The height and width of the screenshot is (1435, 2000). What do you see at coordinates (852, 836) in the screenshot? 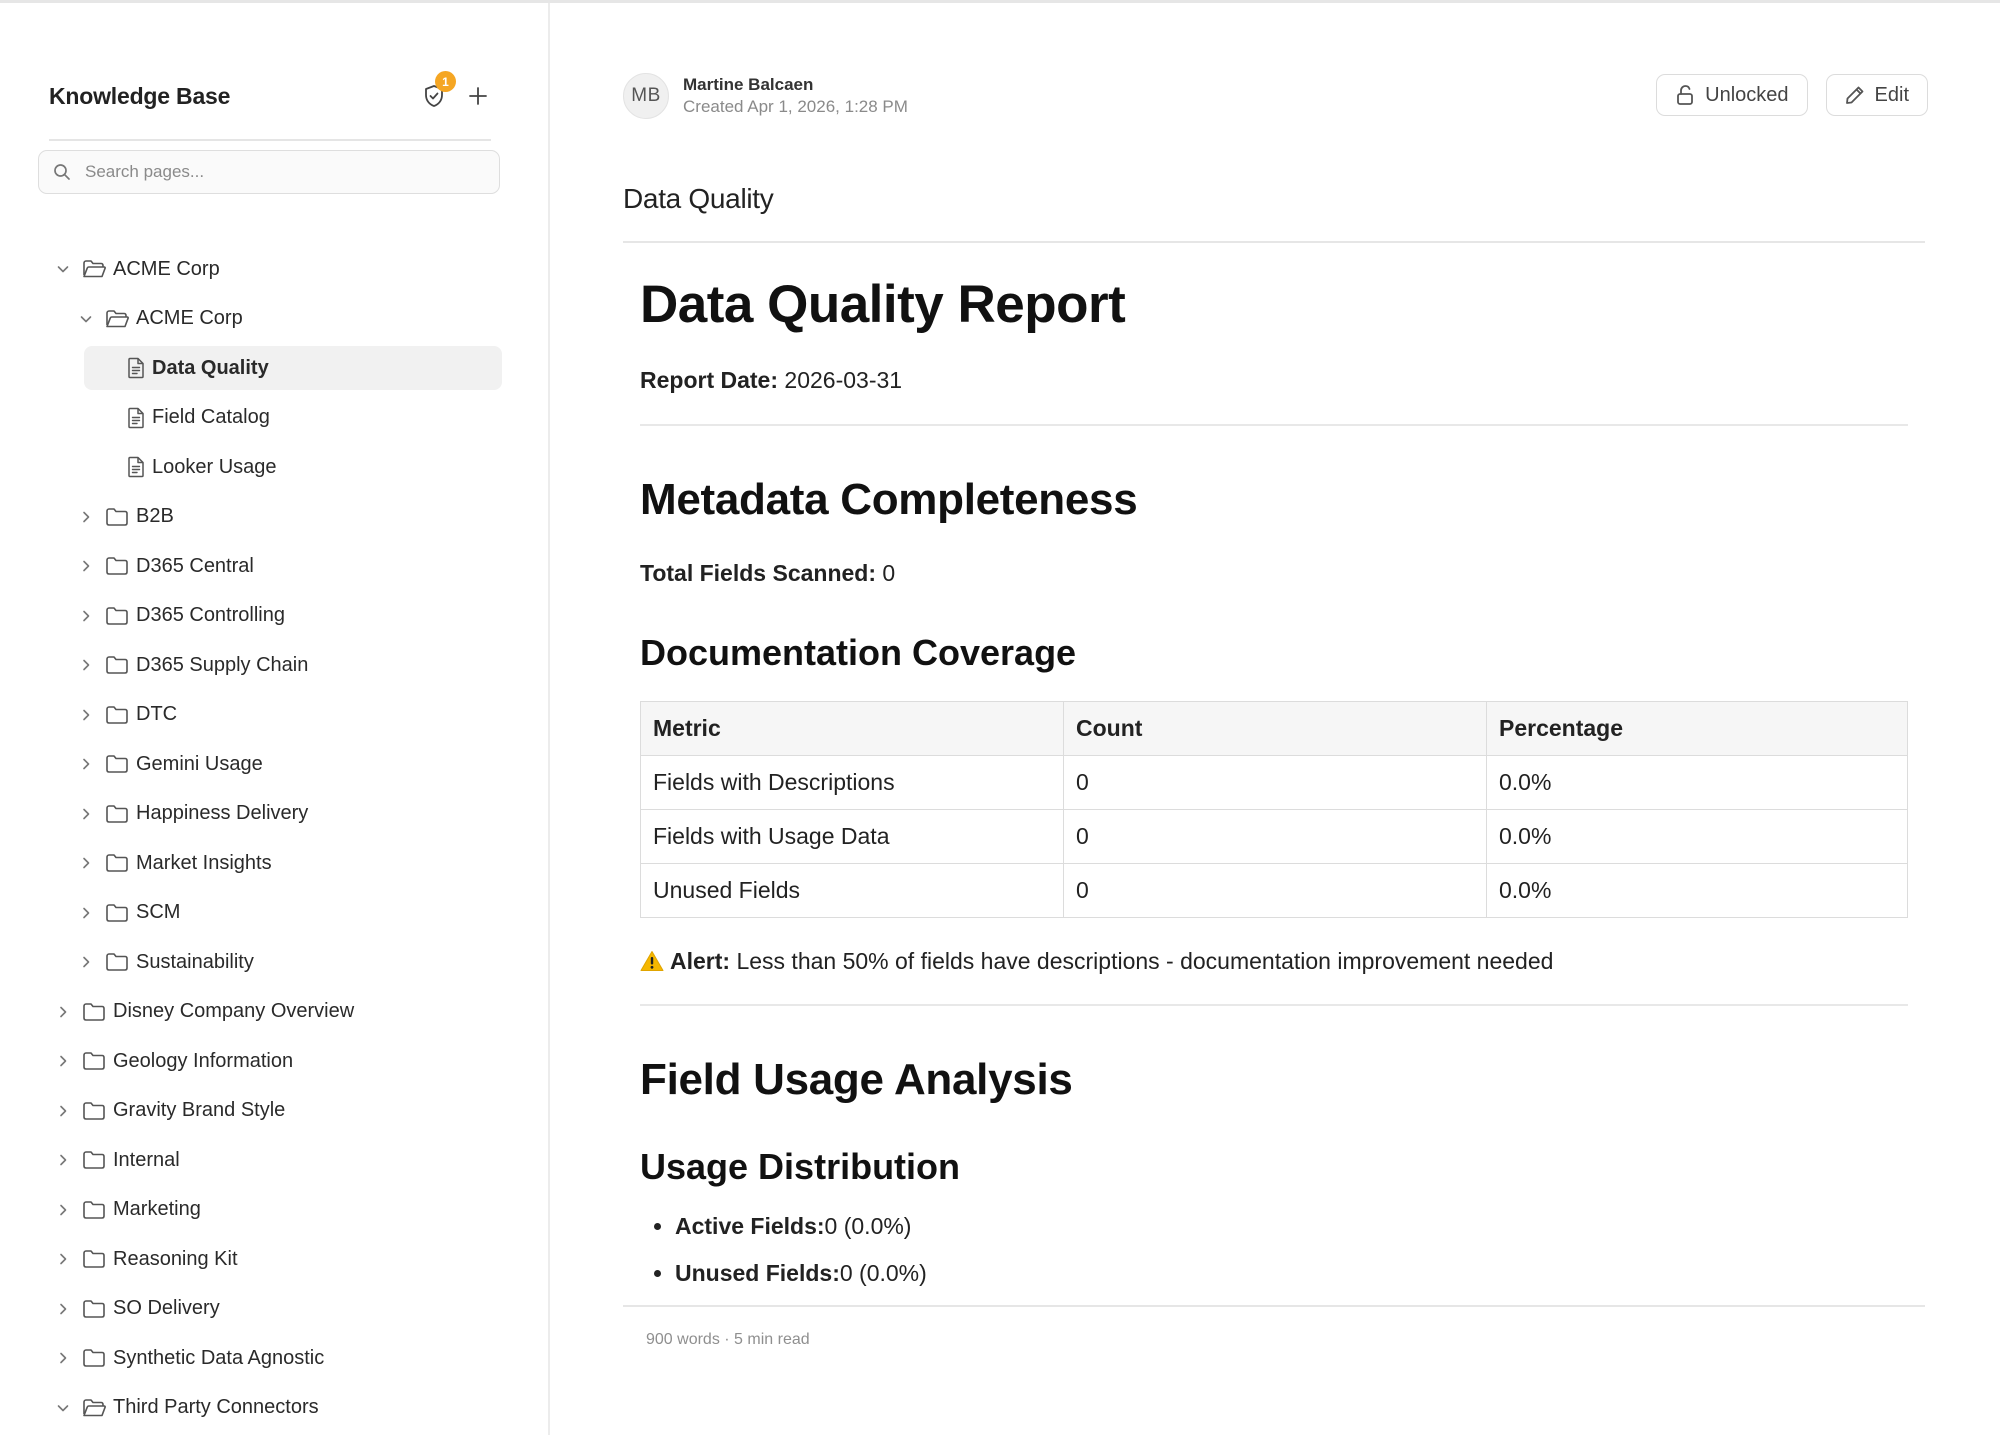
I see `table-cell: Fields with Usage Data` at bounding box center [852, 836].